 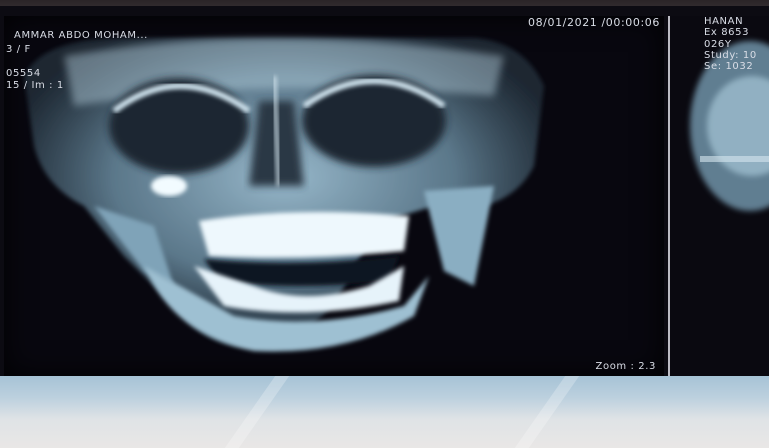 What do you see at coordinates (23, 73) in the screenshot?
I see `patient-id-text: 05554` at bounding box center [23, 73].